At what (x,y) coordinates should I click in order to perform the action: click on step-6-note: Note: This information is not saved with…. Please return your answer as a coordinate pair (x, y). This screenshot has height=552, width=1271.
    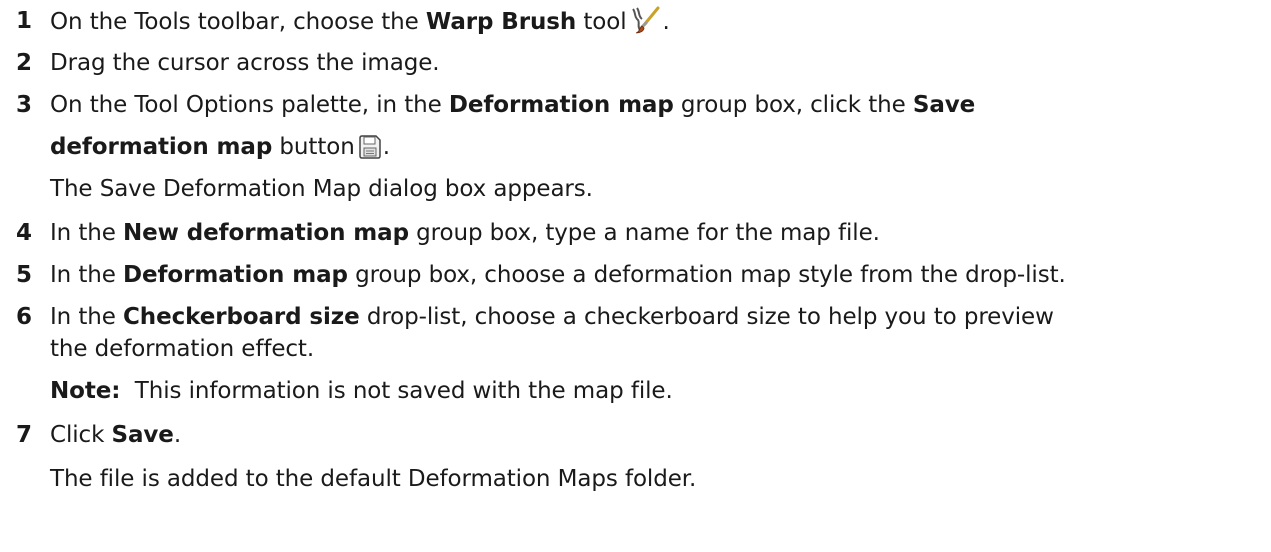
    Looking at the image, I should click on (361, 391).